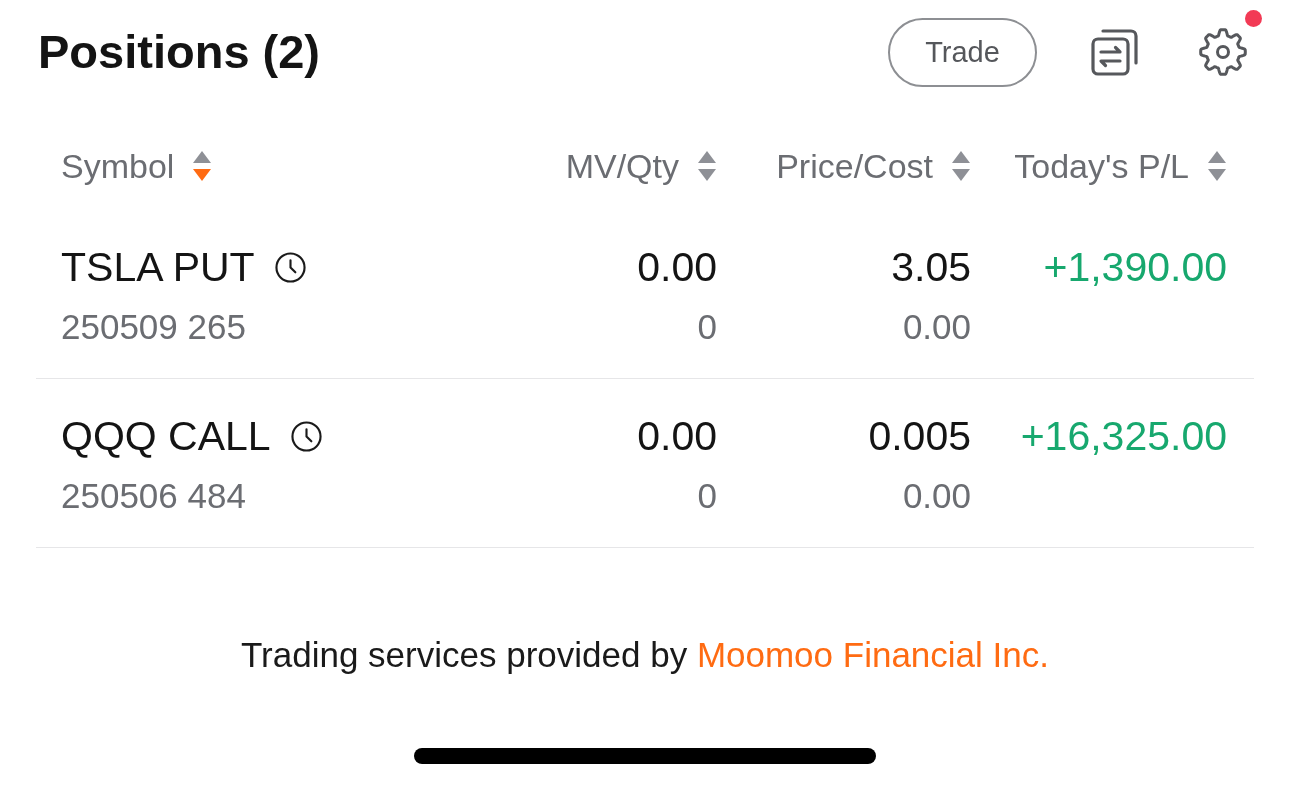  I want to click on price-value: 3.05, so click(931, 267).